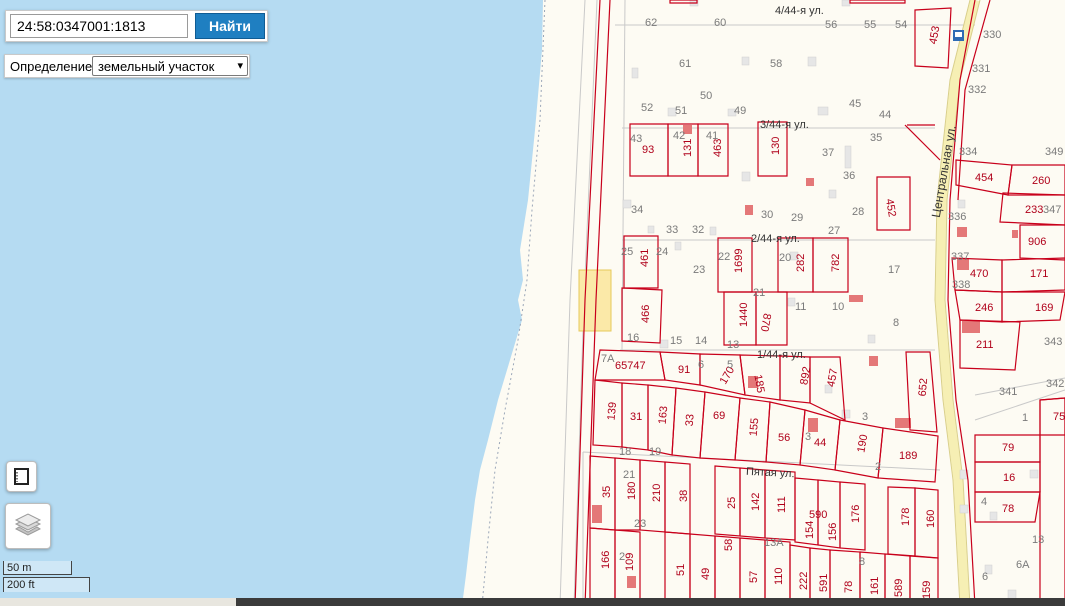  I want to click on house-number: 18, so click(625, 452).